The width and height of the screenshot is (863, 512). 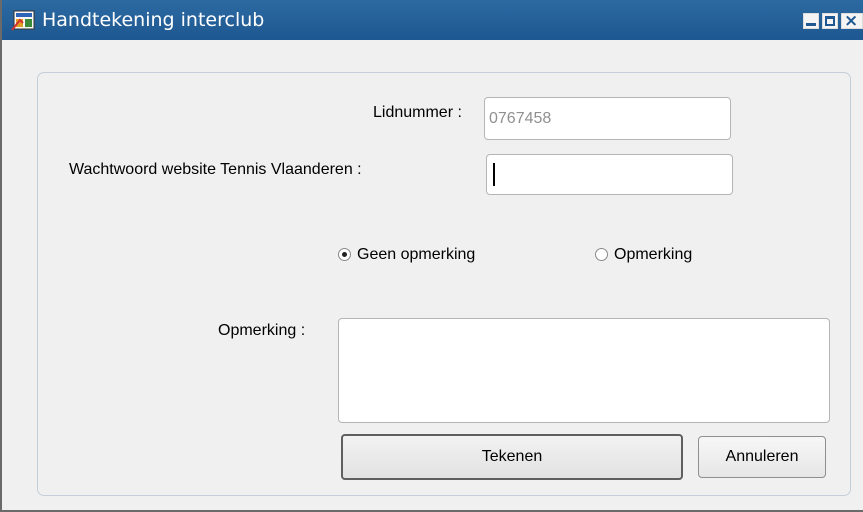 I want to click on radio-opmerking, so click(x=601, y=254).